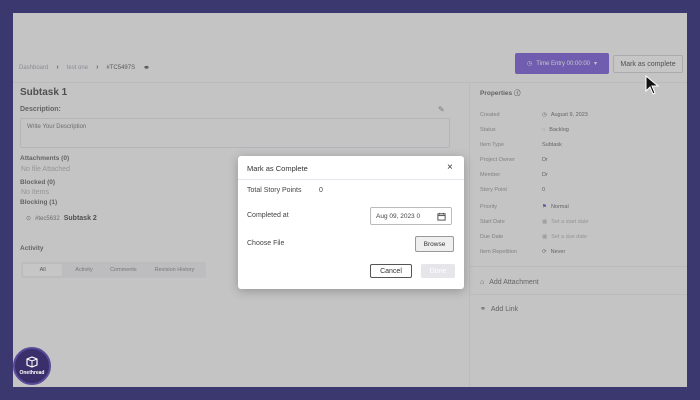 Image resolution: width=700 pixels, height=400 pixels. I want to click on browse-button: Browse, so click(434, 244).